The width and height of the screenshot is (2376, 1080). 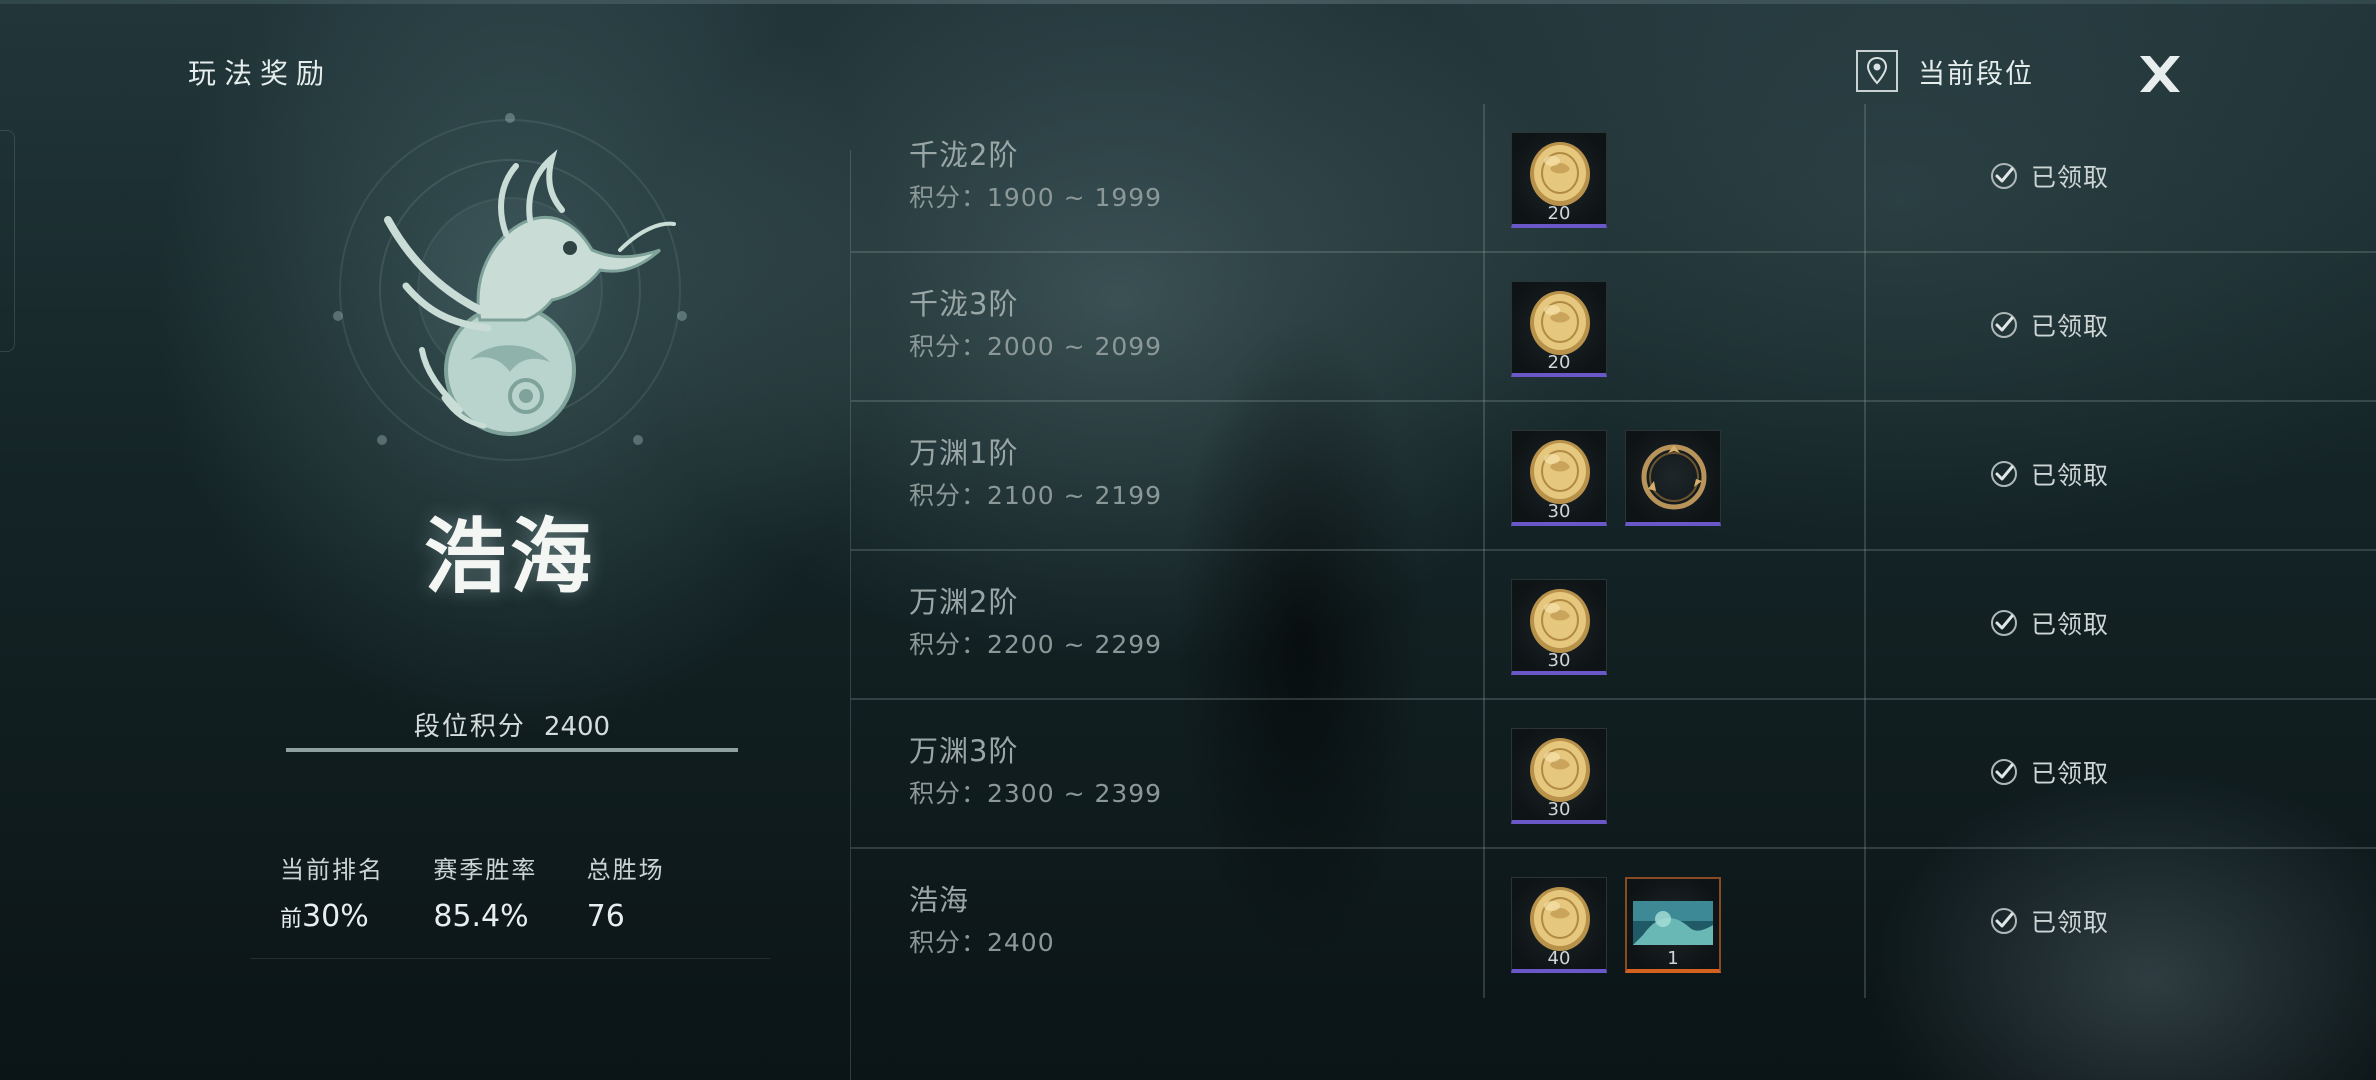 What do you see at coordinates (605, 916) in the screenshot?
I see `stat-value: 76` at bounding box center [605, 916].